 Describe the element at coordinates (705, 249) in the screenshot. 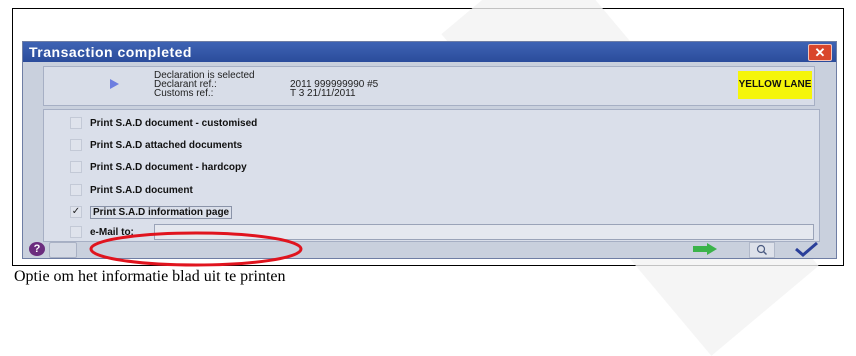

I see `next-arrow-button` at that location.